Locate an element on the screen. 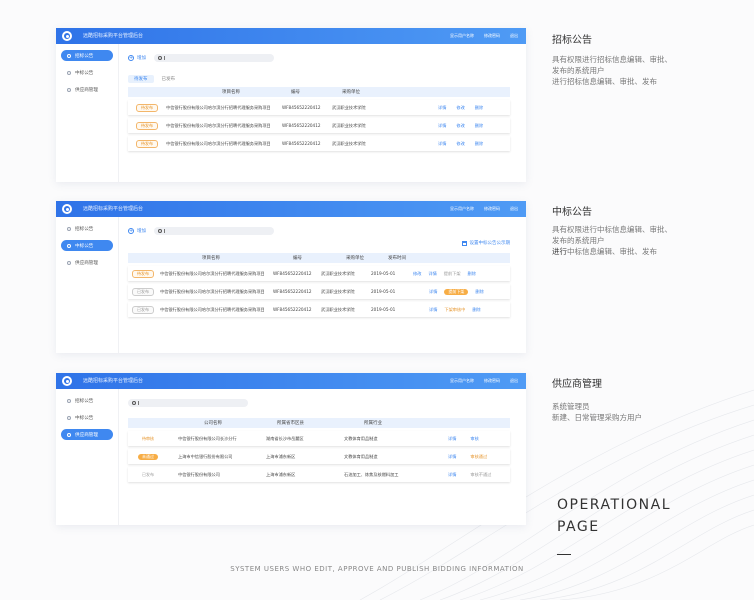 The image size is (754, 600). take-down-button: 提前下架 is located at coordinates (456, 291).